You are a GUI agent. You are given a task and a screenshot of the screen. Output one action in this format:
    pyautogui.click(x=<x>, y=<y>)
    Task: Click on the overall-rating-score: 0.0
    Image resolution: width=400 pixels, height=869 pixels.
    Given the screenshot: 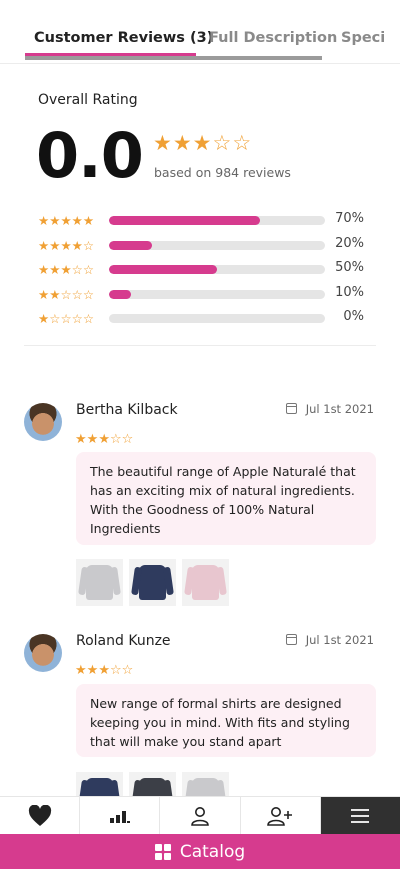 What is the action you would take?
    pyautogui.click(x=90, y=155)
    